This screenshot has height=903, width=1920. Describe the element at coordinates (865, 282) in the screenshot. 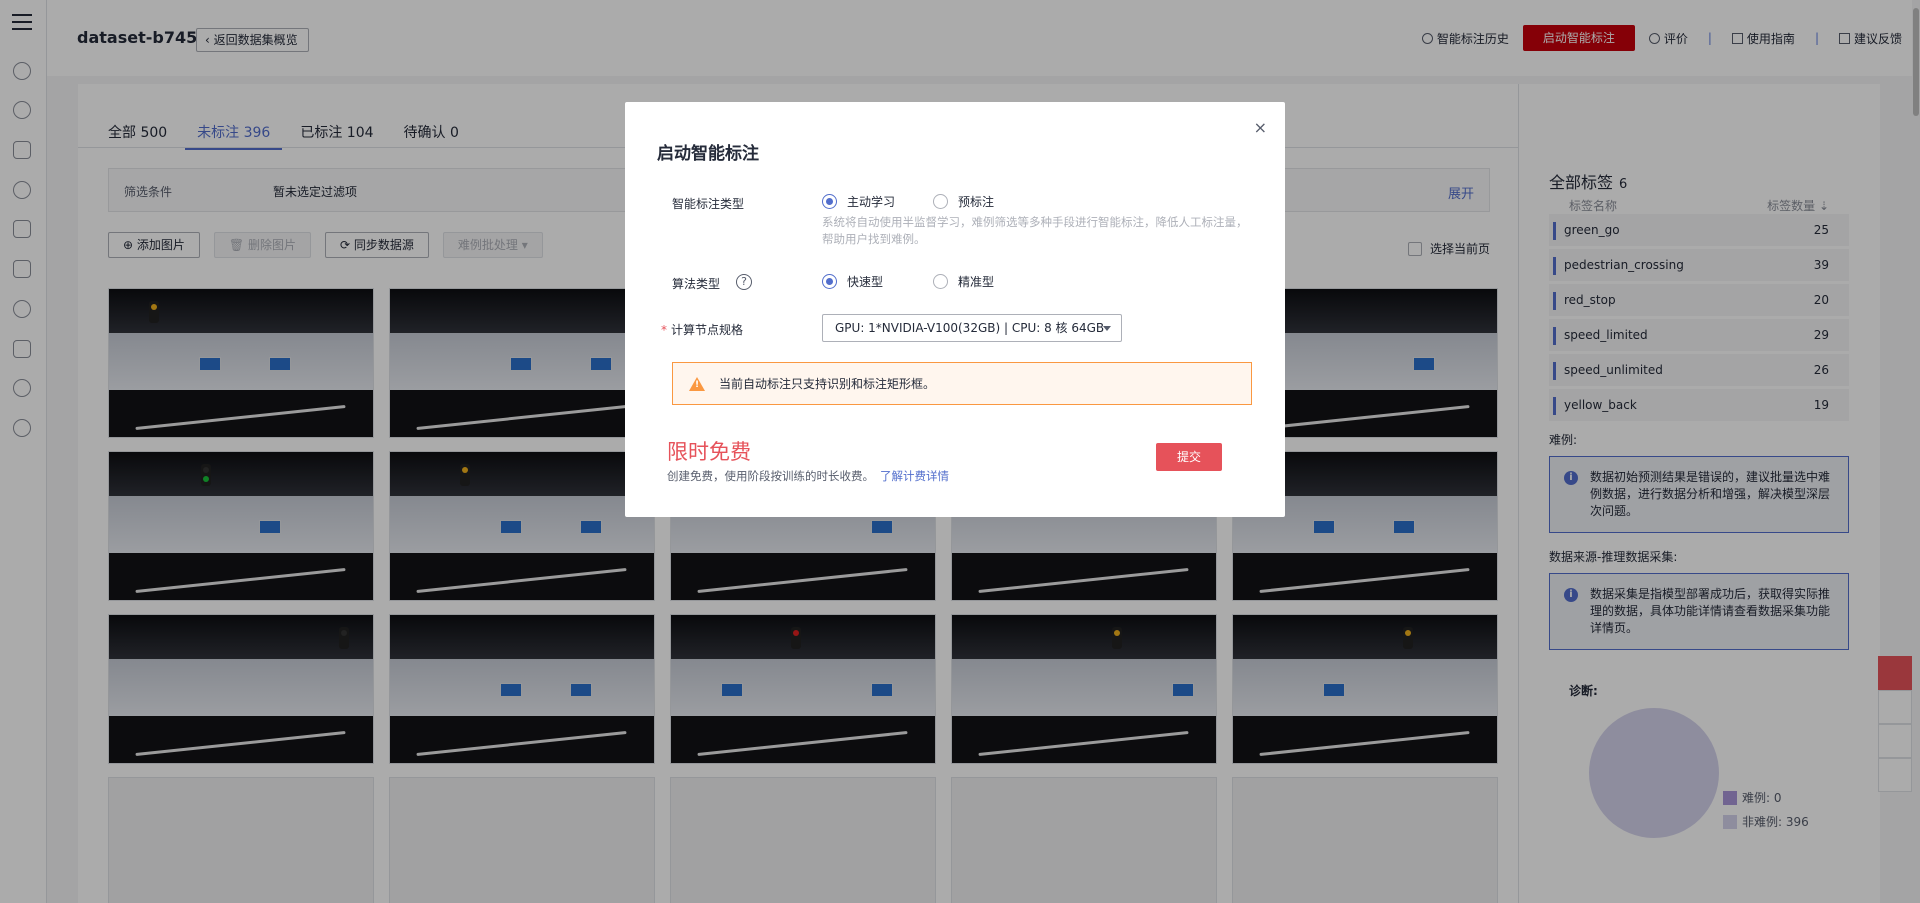

I see `radio-label: 快速型` at that location.